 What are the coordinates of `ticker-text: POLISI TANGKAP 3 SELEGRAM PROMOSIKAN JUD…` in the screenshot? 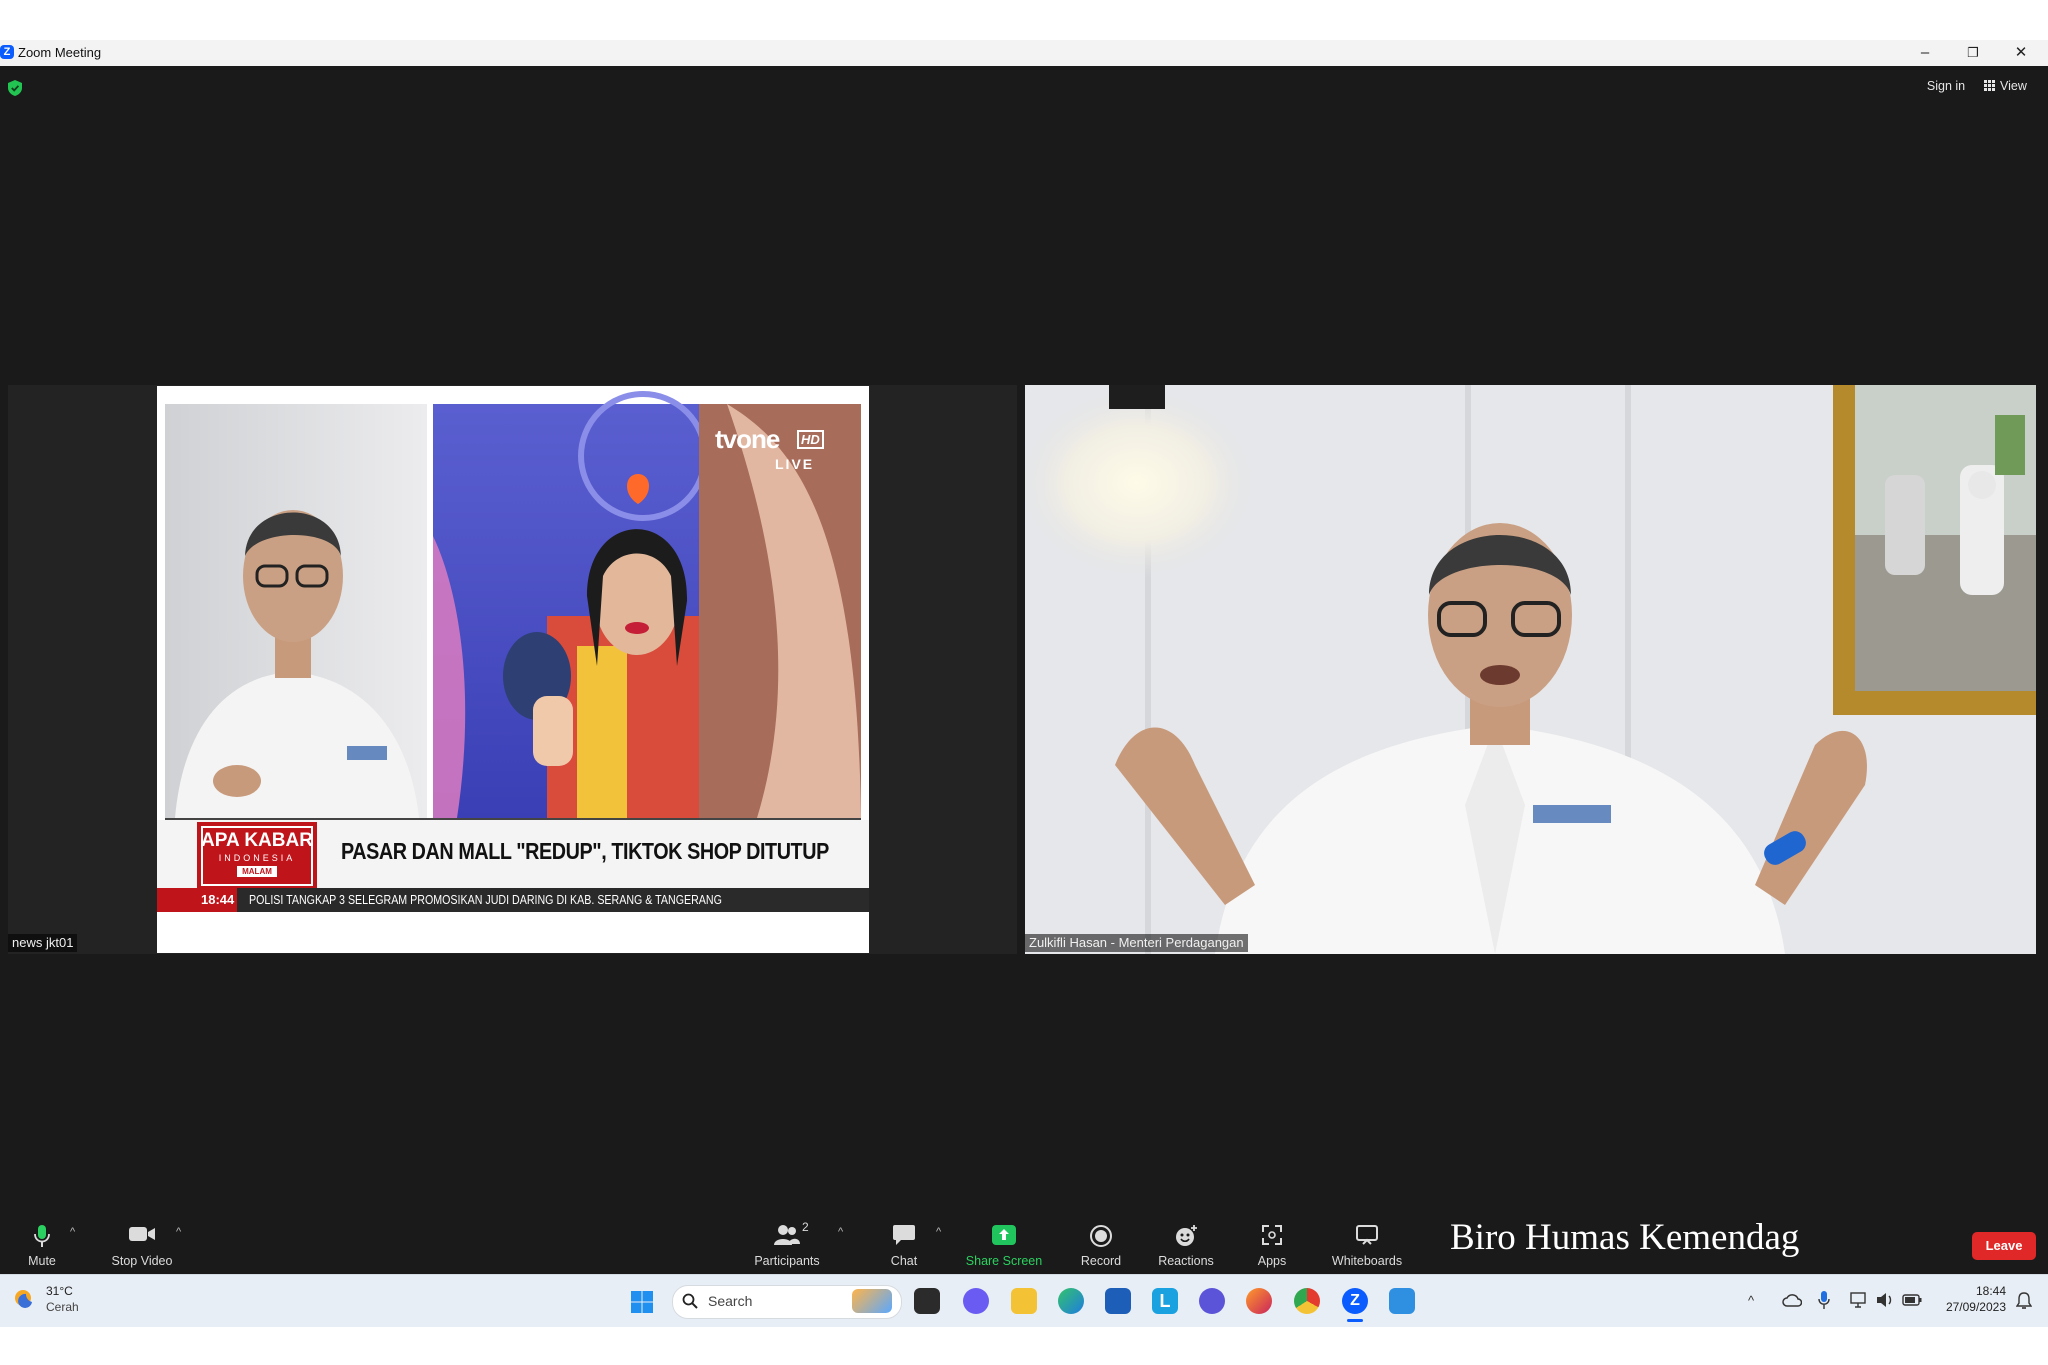 It's located at (485, 899).